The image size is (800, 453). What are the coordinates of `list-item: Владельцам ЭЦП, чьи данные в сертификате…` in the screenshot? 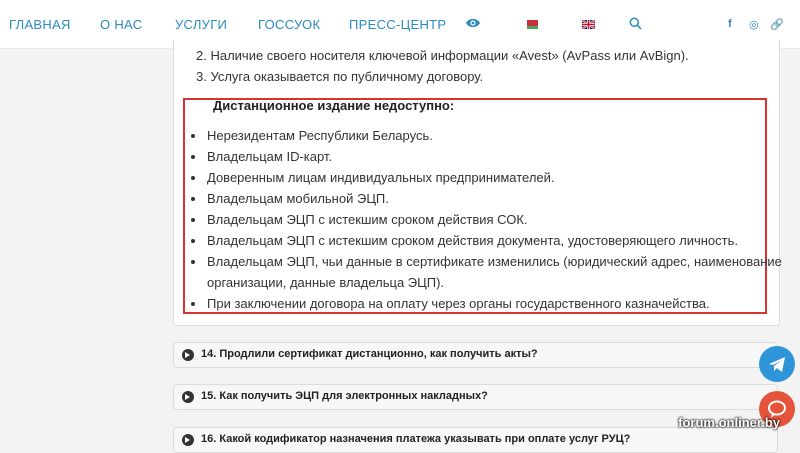 It's located at (494, 261).